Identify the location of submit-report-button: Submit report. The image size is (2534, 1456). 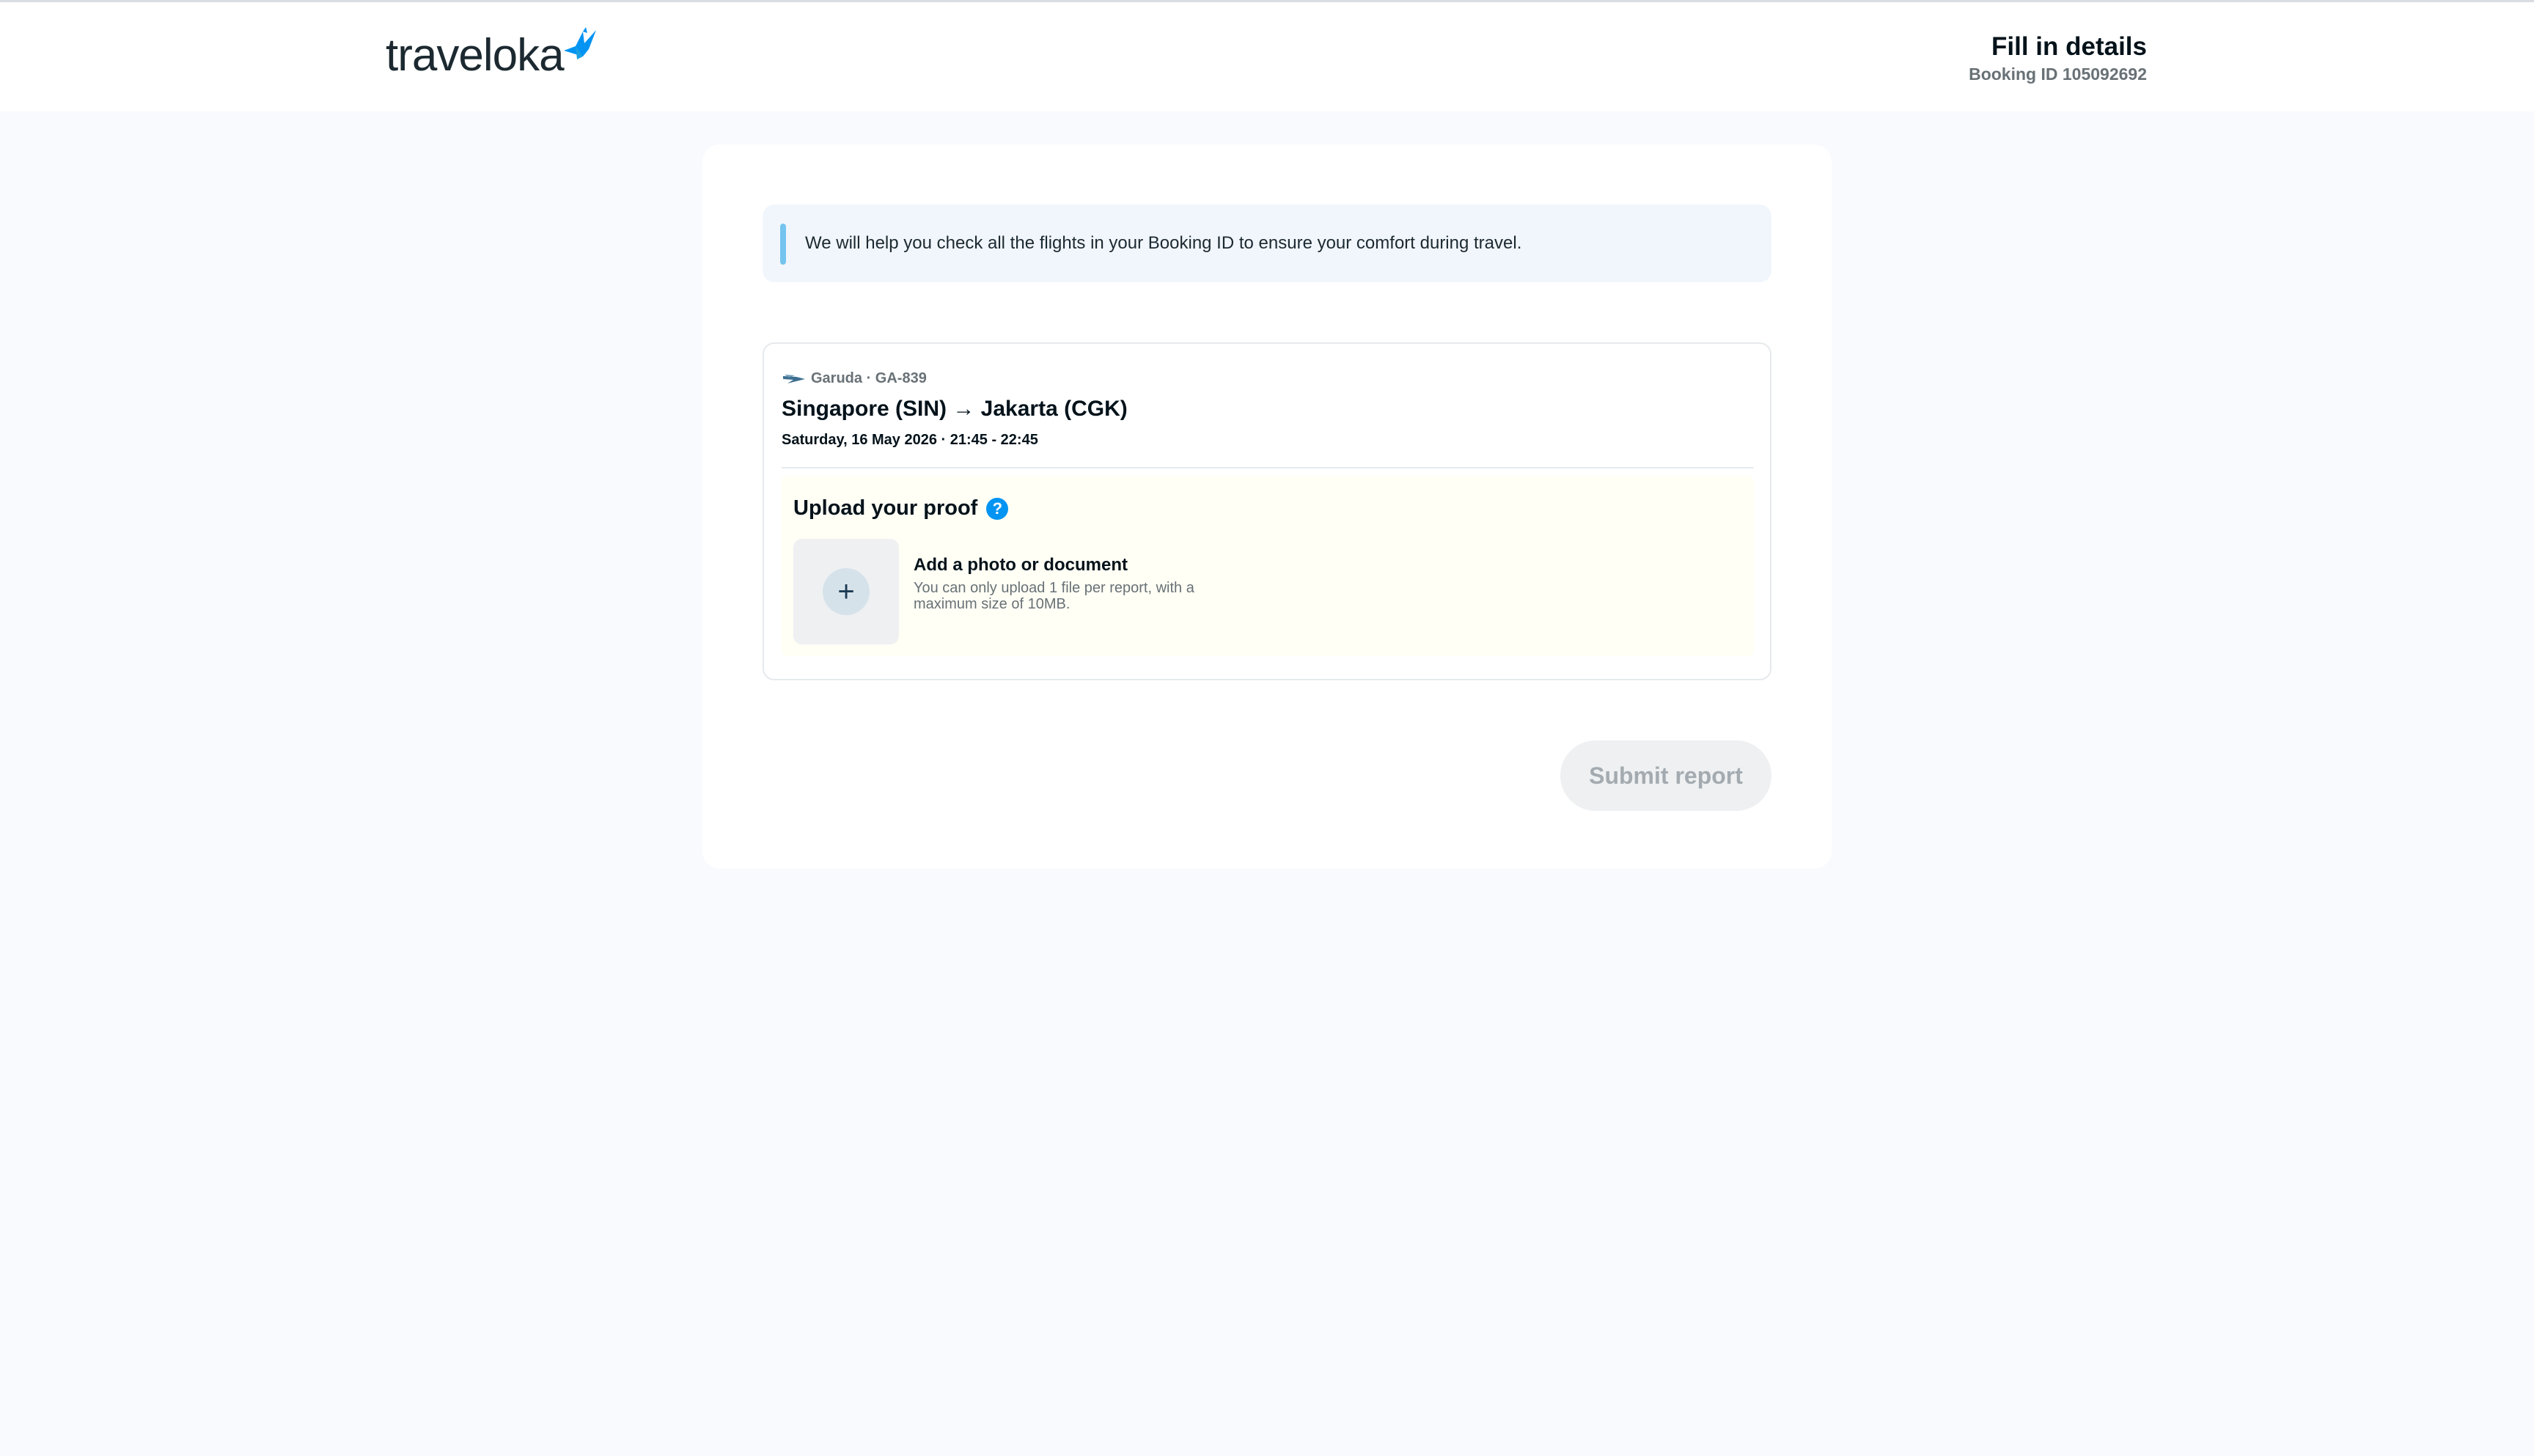
(1665, 775).